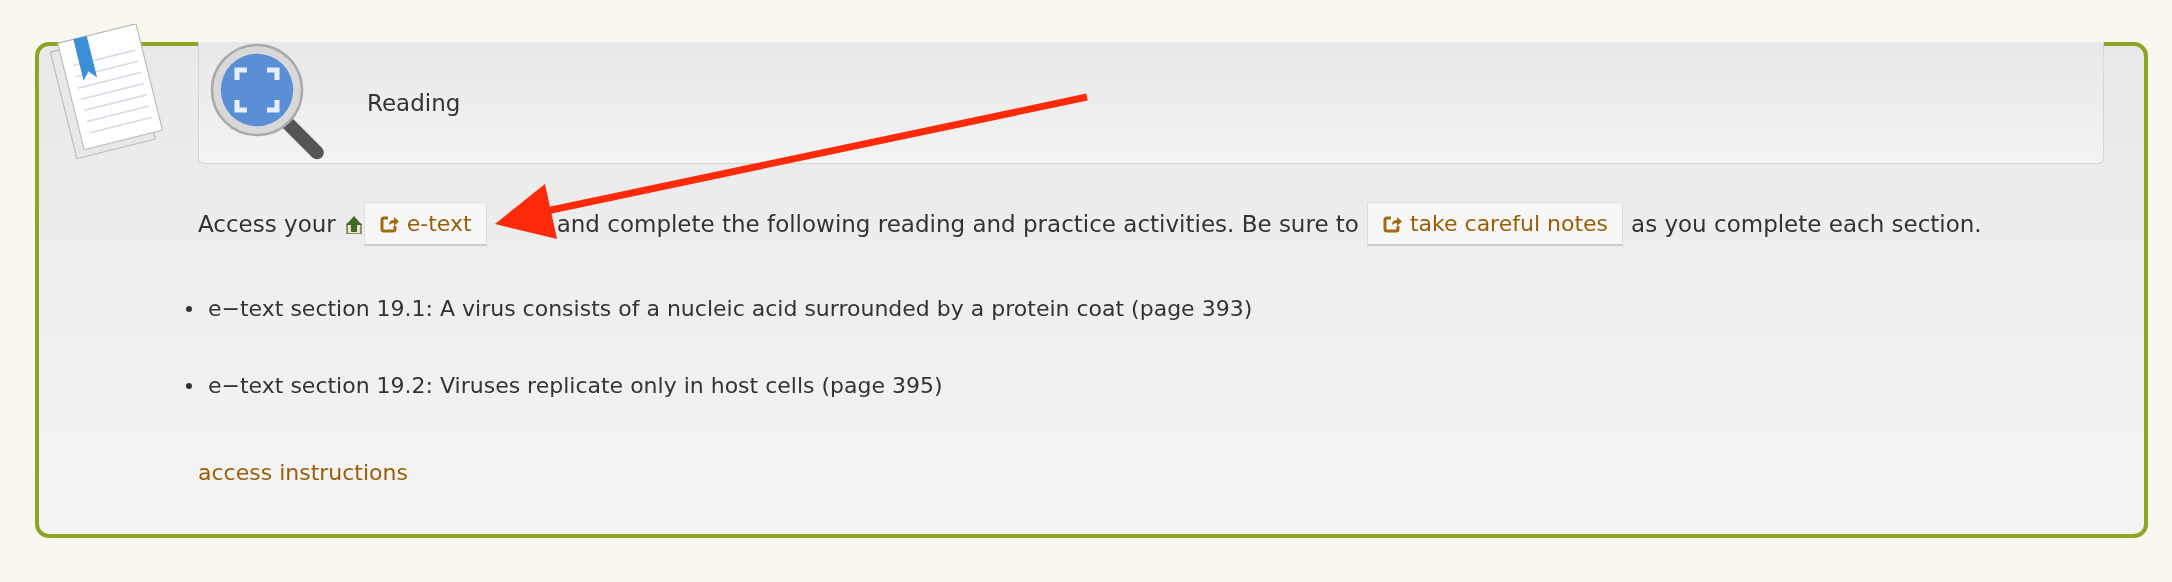 Image resolution: width=2172 pixels, height=582 pixels. What do you see at coordinates (353, 224) in the screenshot?
I see `house-icon` at bounding box center [353, 224].